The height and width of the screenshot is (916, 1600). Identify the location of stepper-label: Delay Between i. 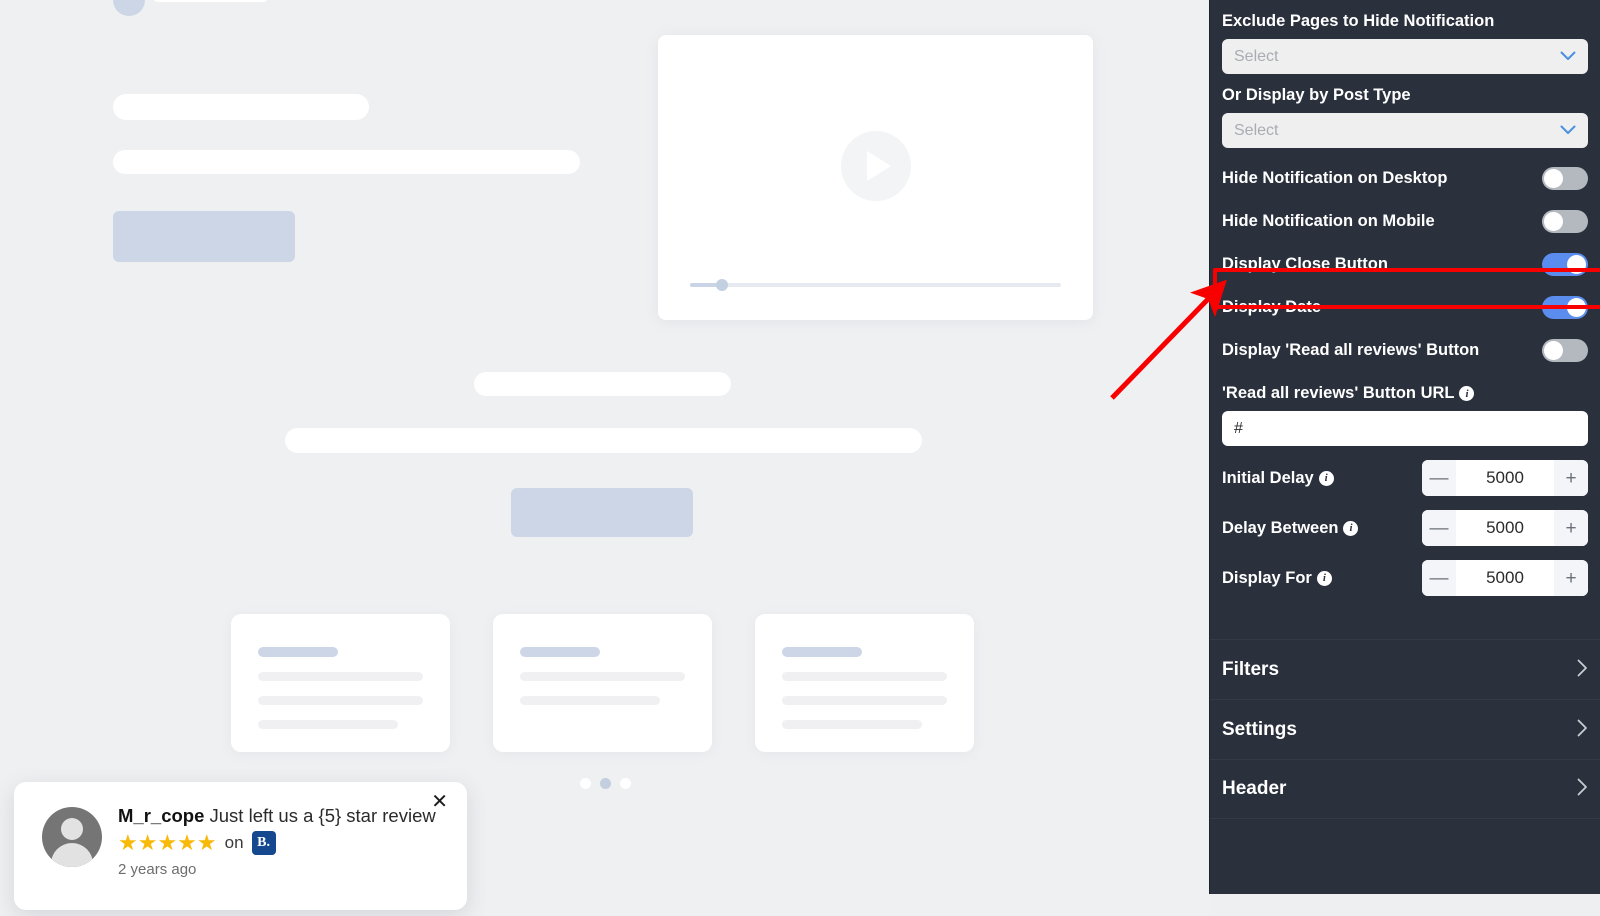
(1290, 528).